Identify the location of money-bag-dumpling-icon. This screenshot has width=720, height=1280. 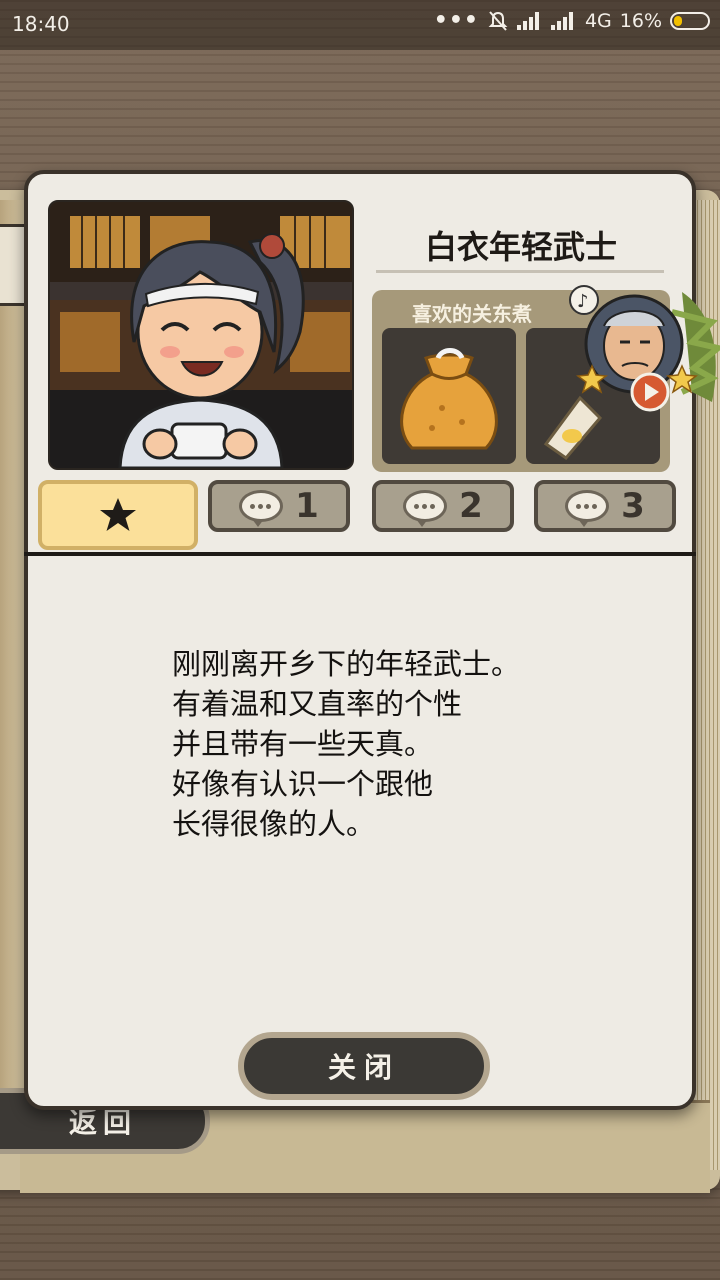
(449, 399).